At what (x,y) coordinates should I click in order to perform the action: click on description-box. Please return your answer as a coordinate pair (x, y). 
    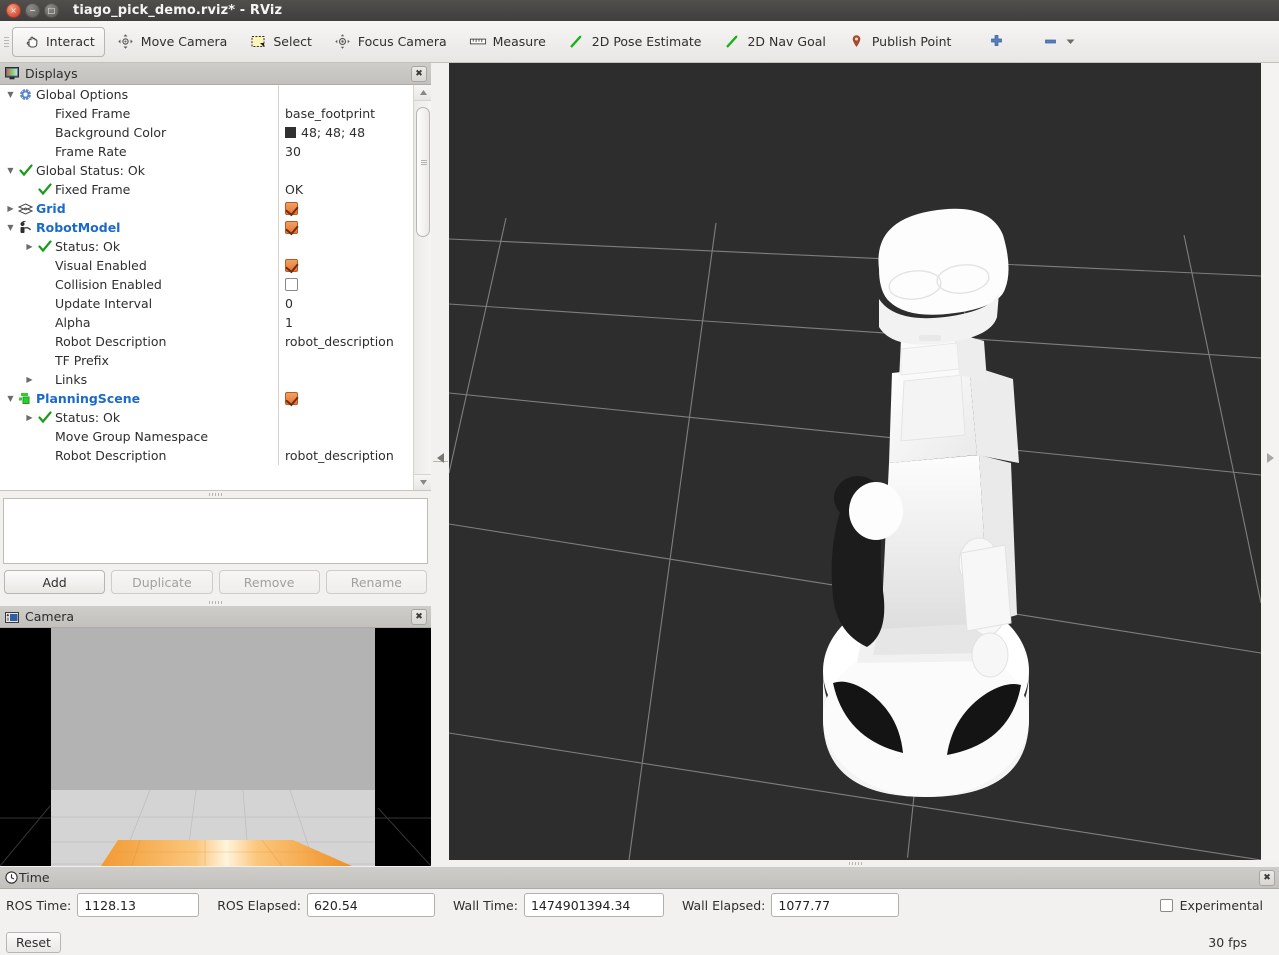
    Looking at the image, I should click on (215, 531).